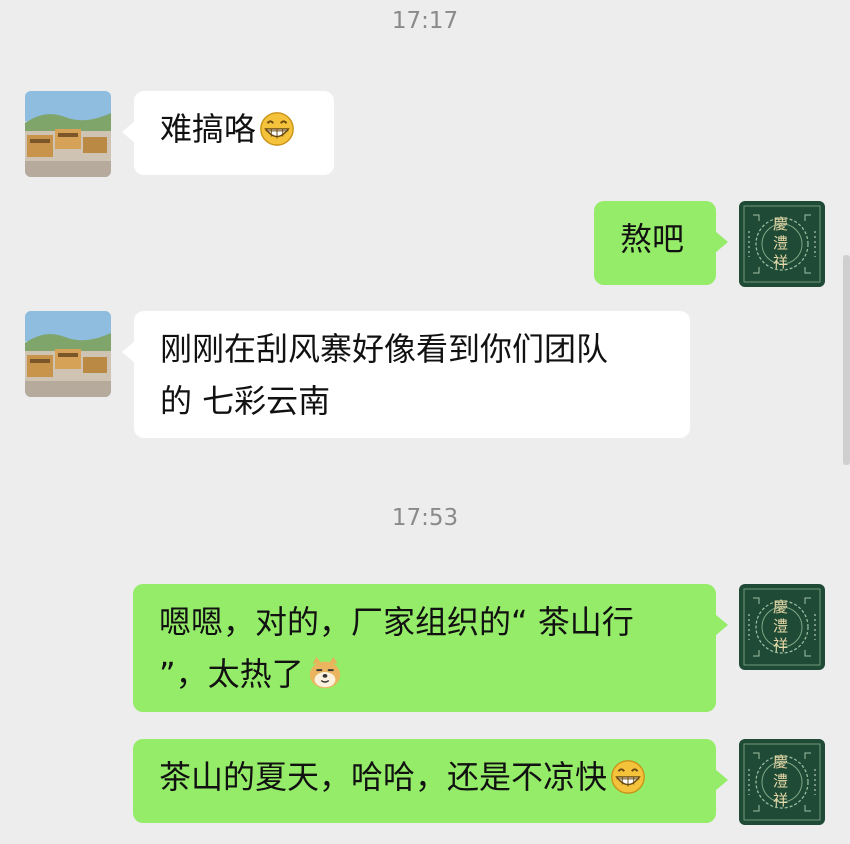 The width and height of the screenshot is (850, 844). What do you see at coordinates (846, 360) in the screenshot?
I see `scrollbar` at bounding box center [846, 360].